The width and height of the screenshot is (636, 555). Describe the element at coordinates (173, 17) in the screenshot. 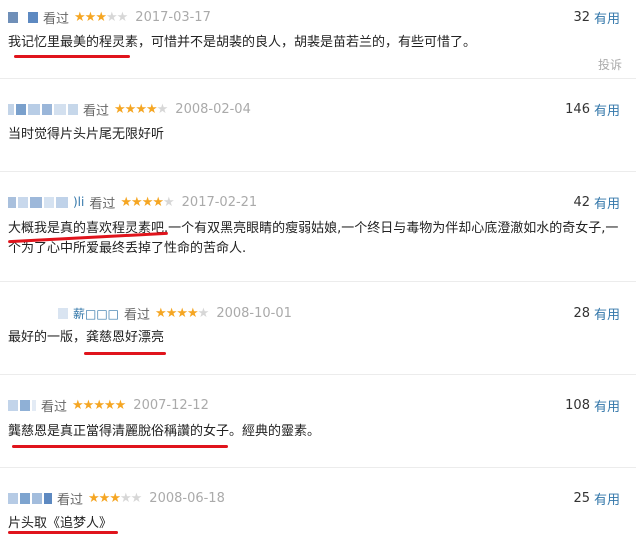

I see `review-date: 2017-03-17` at that location.